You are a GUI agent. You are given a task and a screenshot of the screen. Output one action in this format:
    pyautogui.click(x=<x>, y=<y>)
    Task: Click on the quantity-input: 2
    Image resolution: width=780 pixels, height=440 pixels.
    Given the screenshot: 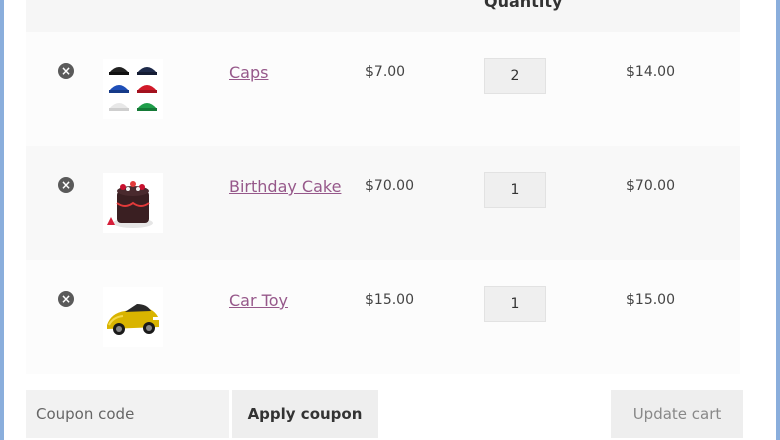 What is the action you would take?
    pyautogui.click(x=515, y=76)
    